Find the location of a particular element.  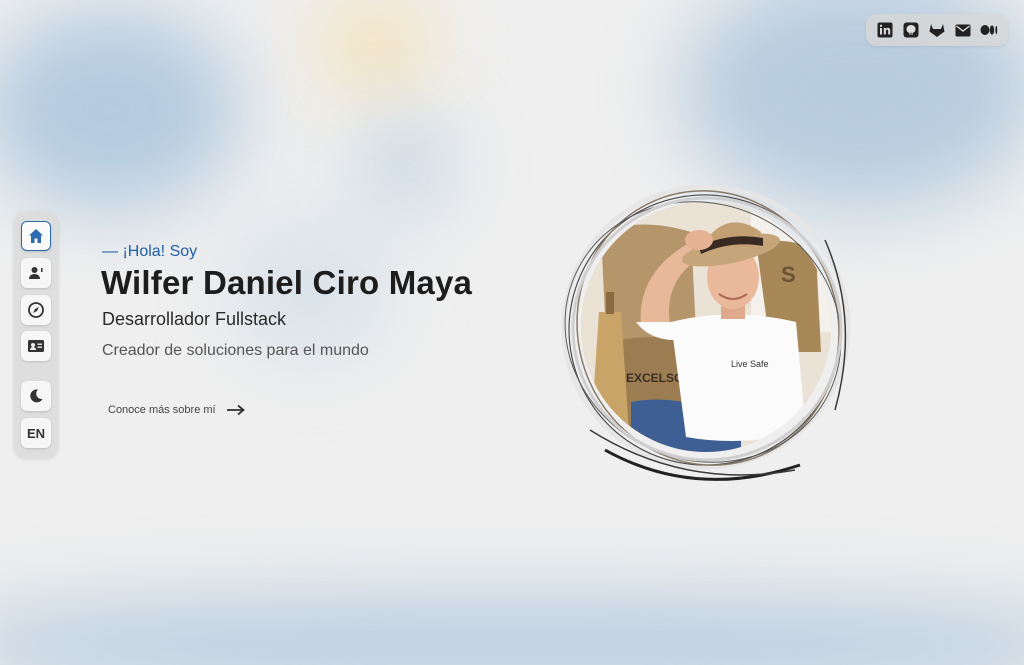

profile-photo-frame: EXCELSO S Live Safe is located at coordinates (705, 335).